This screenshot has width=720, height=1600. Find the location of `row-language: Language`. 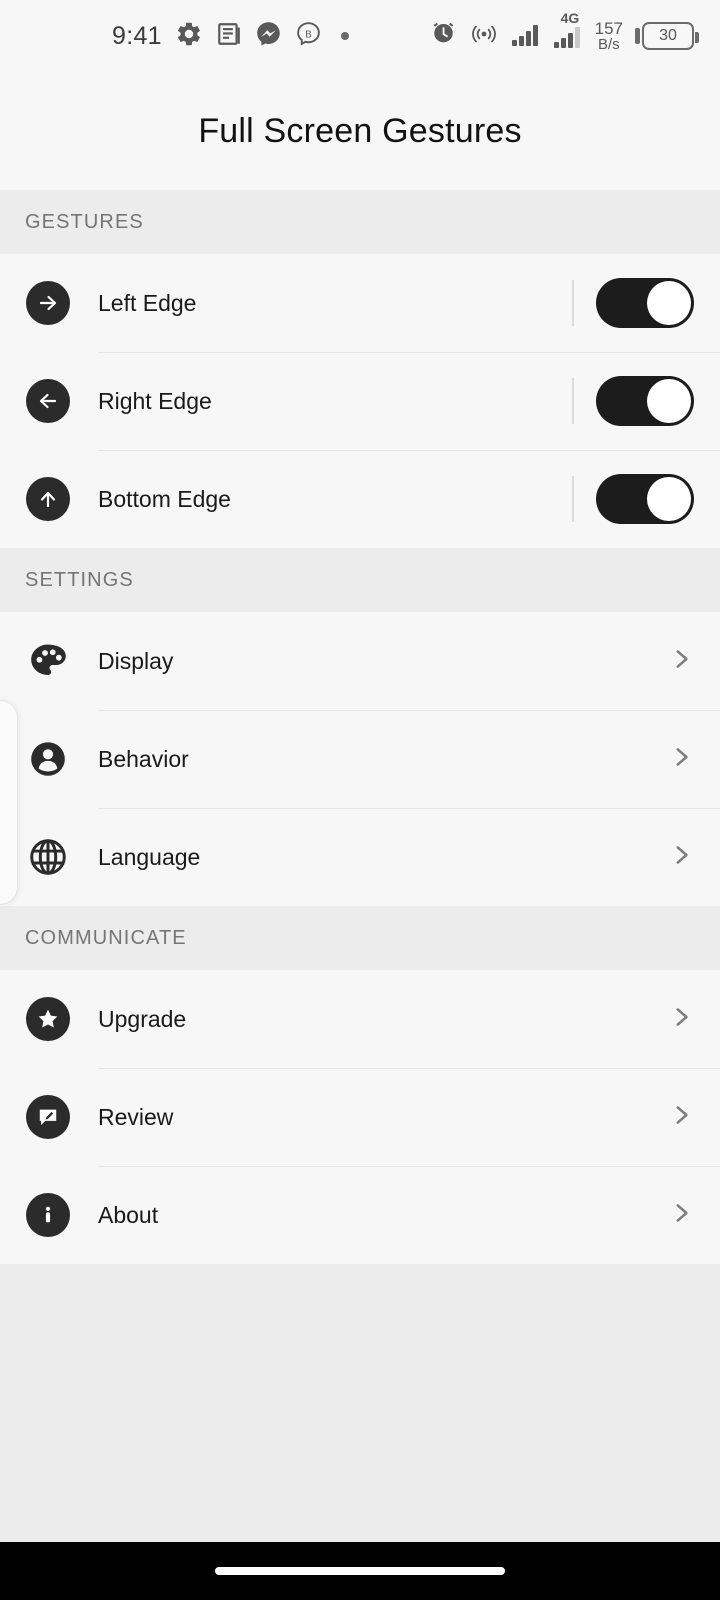

row-language: Language is located at coordinates (360, 857).